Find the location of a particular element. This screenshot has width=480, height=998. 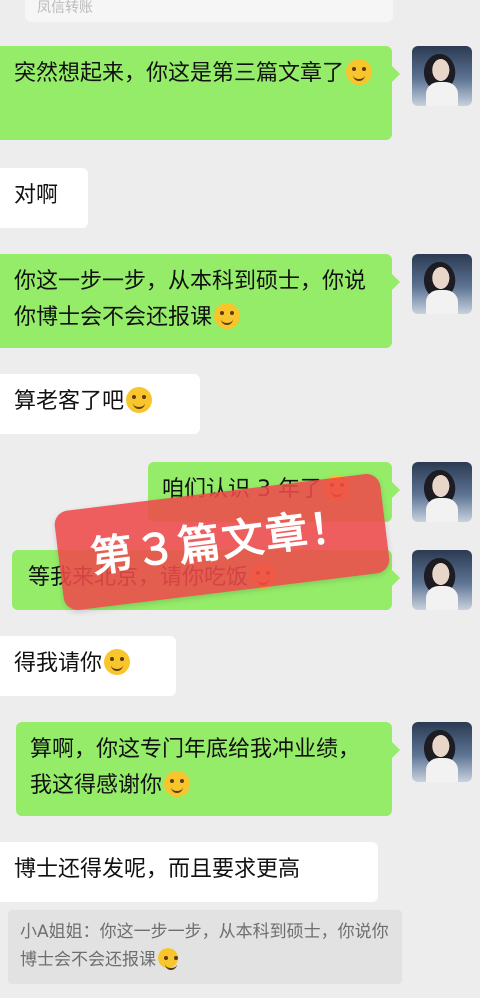

message-bubble-received: 博士还得发呢，而且要求更高 is located at coordinates (189, 872).